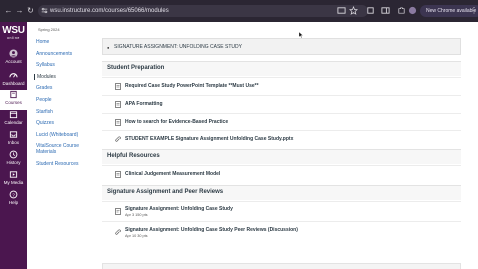  Describe the element at coordinates (41, 42) in the screenshot. I see `course-nav-home: Home` at that location.